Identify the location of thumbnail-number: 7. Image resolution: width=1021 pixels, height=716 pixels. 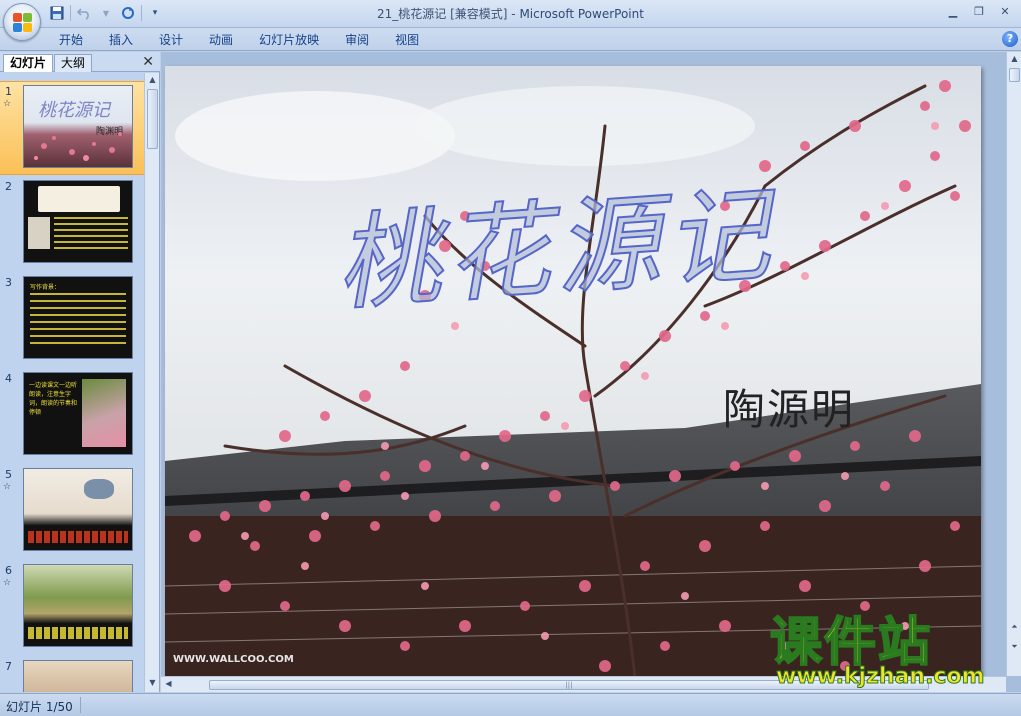
(8, 666).